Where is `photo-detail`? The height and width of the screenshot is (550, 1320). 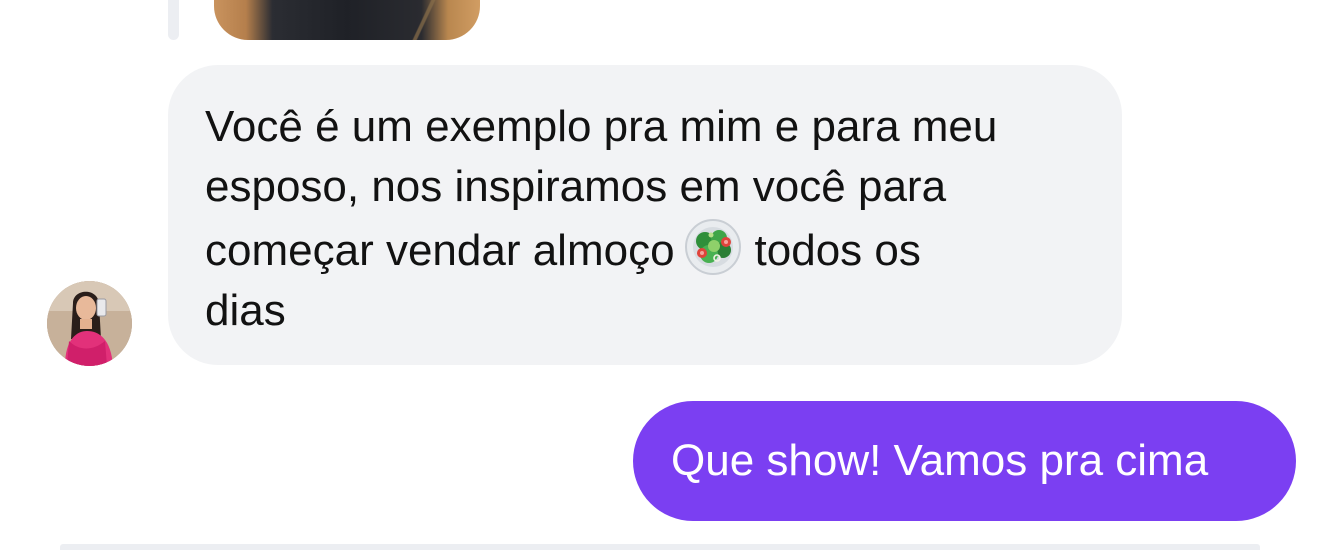 photo-detail is located at coordinates (430, 20).